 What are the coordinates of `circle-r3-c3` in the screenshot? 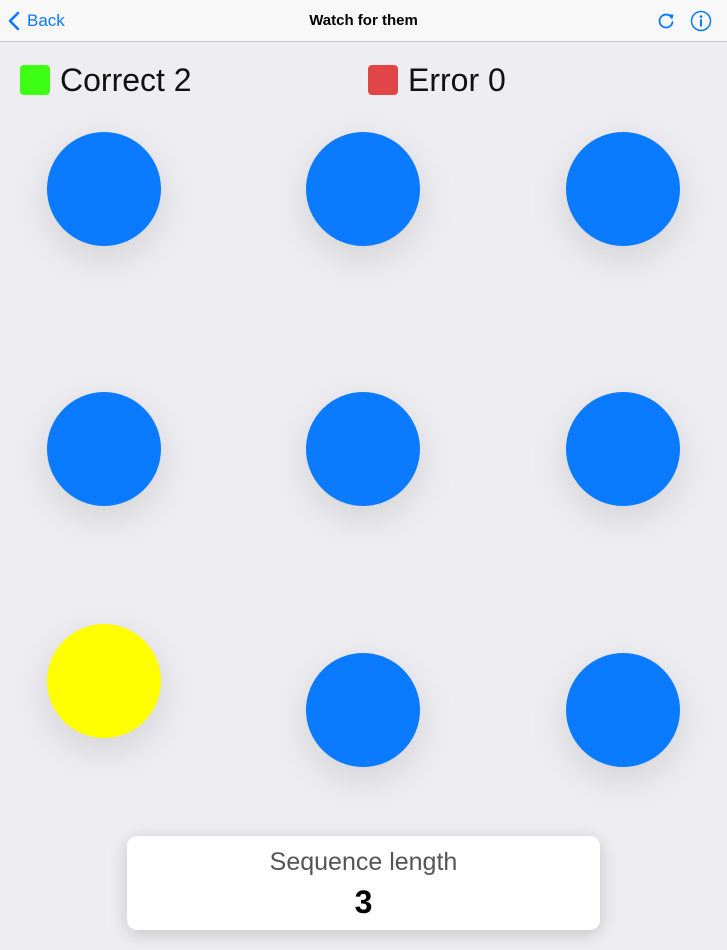 It's located at (623, 710).